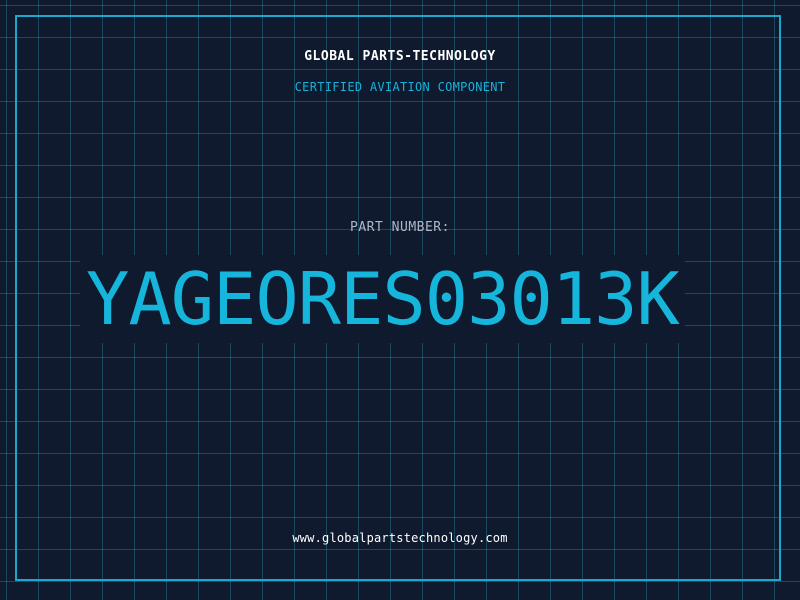 The height and width of the screenshot is (600, 800). What do you see at coordinates (382, 299) in the screenshot?
I see `part-number-value: YAGEORES03013K` at bounding box center [382, 299].